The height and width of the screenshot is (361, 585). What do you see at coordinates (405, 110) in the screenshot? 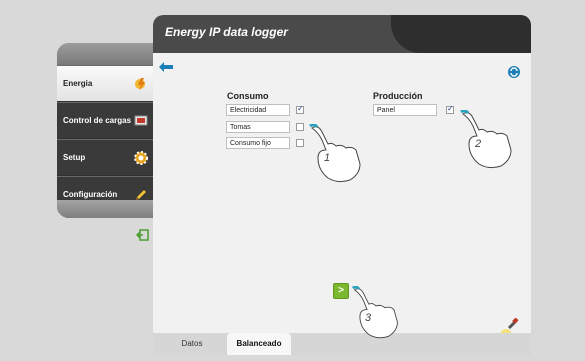
I see `produccion-panel-field: Panel` at bounding box center [405, 110].